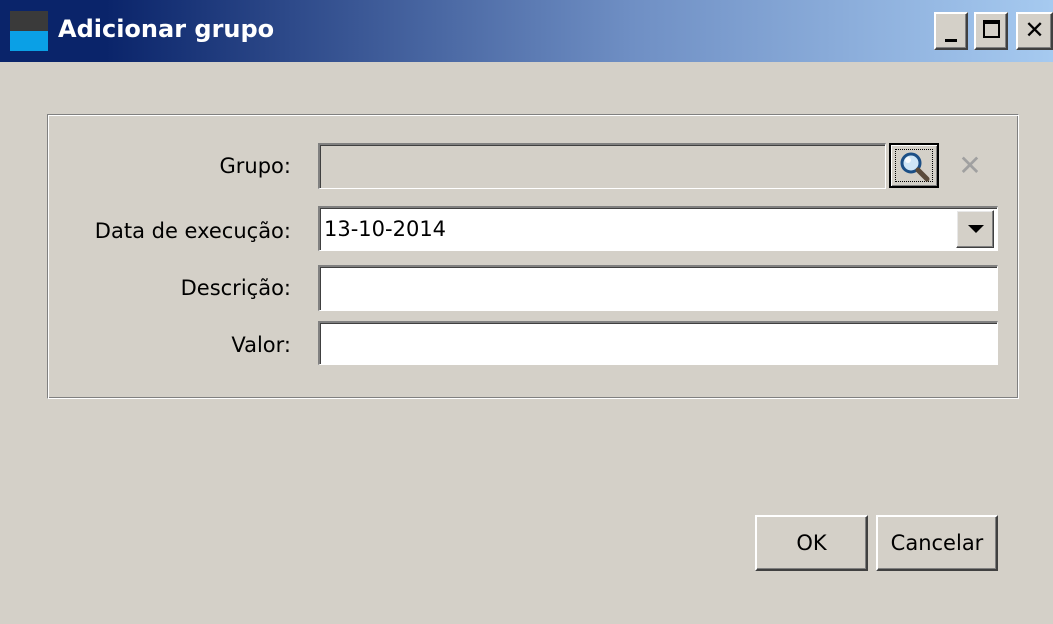 This screenshot has height=624, width=1053. Describe the element at coordinates (166, 29) in the screenshot. I see `window-title: Adicionar grupo` at that location.